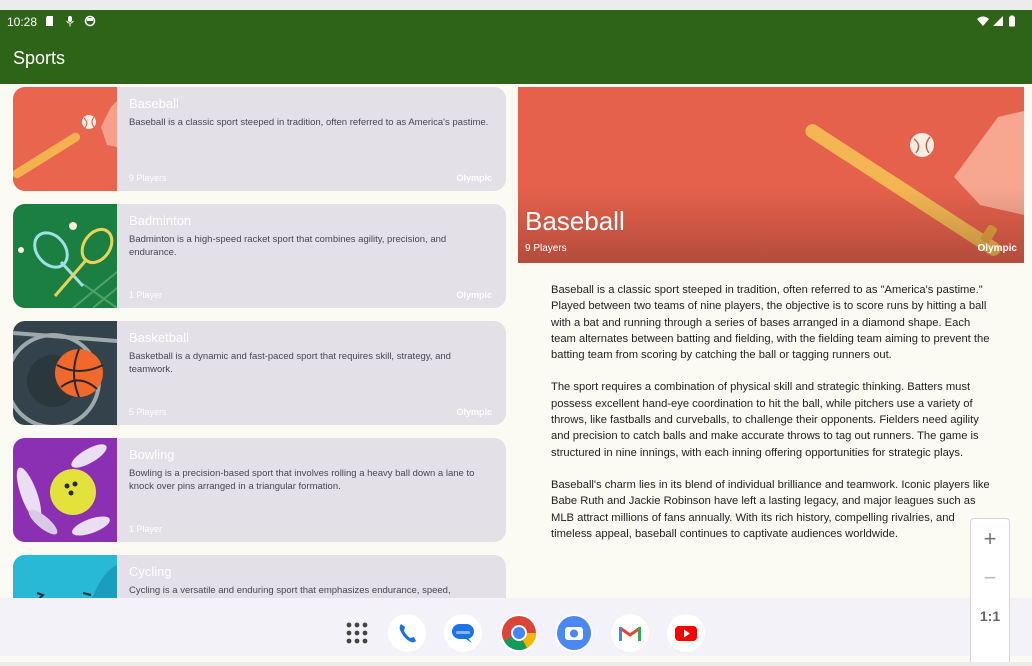 The height and width of the screenshot is (666, 1032). I want to click on card-title: Badminton, so click(160, 220).